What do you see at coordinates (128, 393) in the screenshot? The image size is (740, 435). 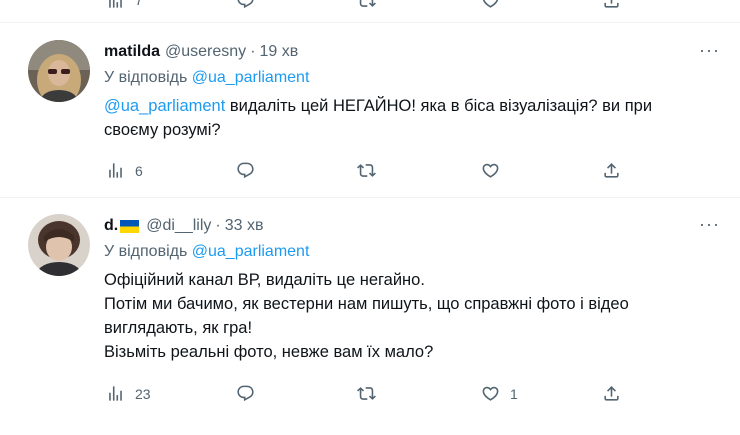 I see `views-button: 23` at bounding box center [128, 393].